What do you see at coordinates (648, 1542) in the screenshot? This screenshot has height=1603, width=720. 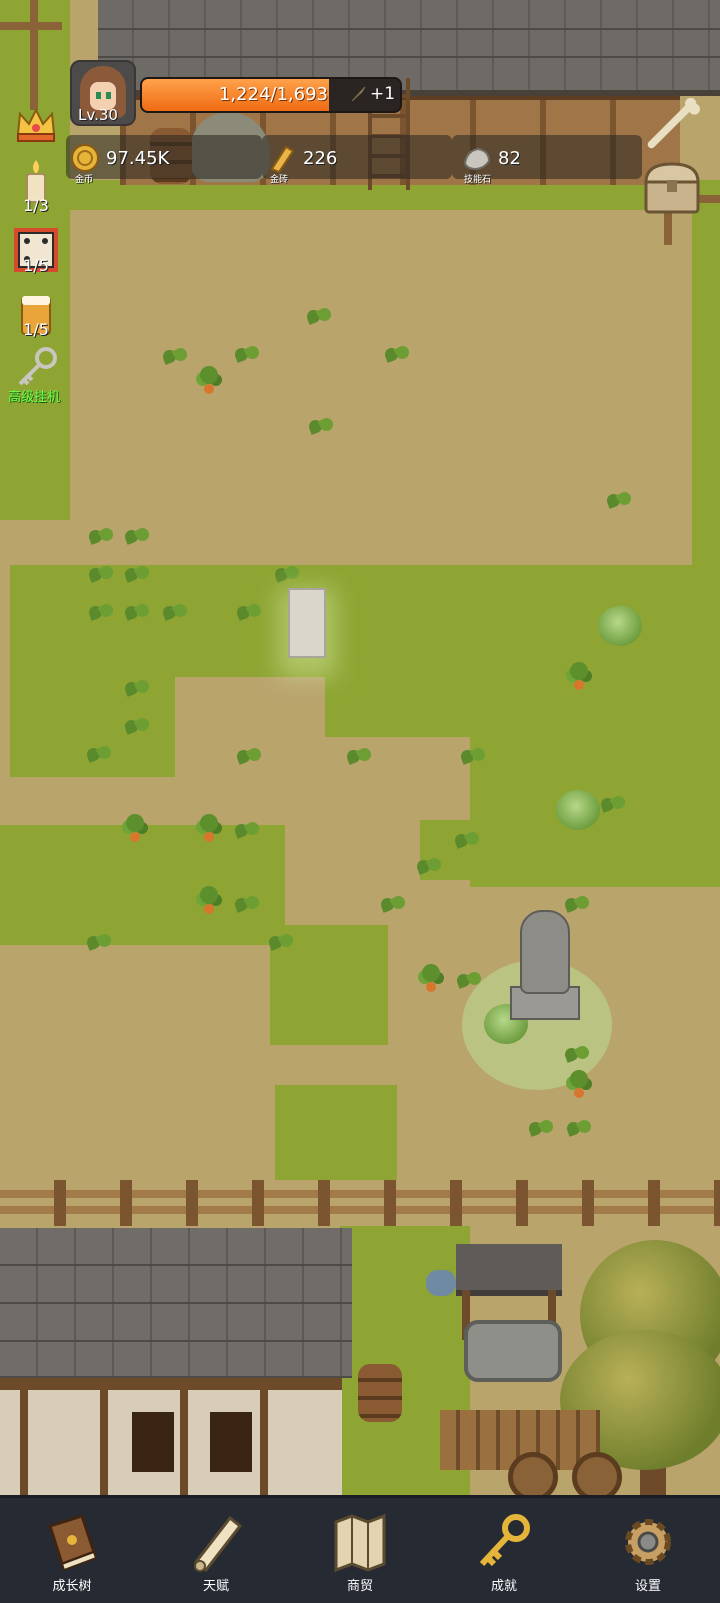 I see `gear-icon` at bounding box center [648, 1542].